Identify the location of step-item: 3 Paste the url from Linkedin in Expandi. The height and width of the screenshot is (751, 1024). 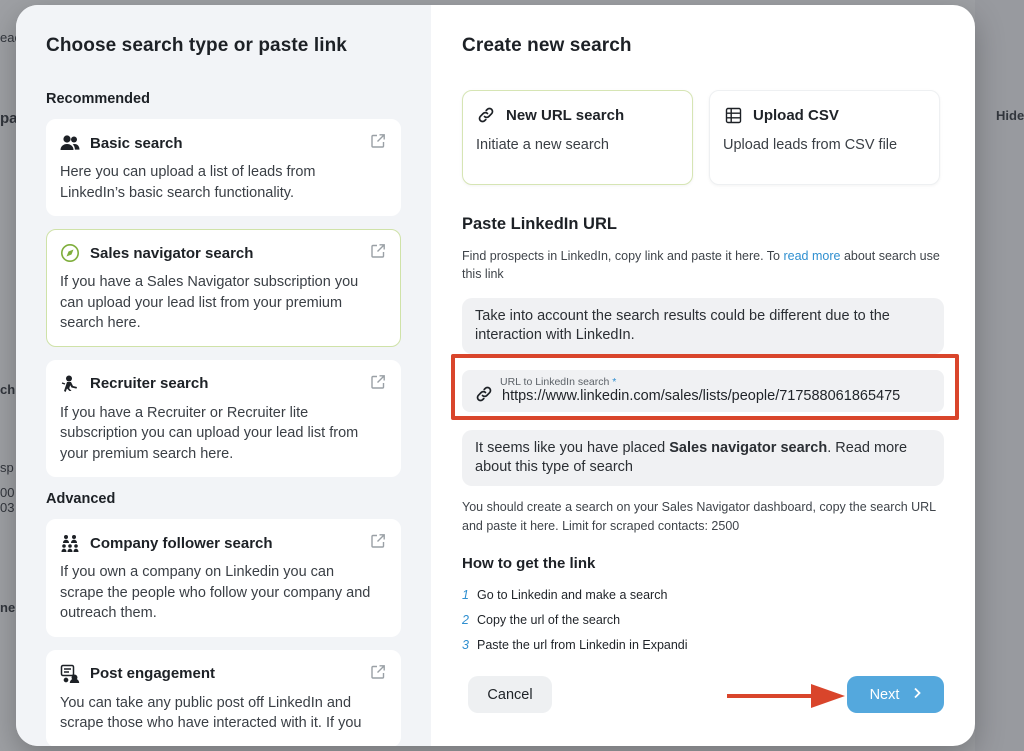
(575, 645).